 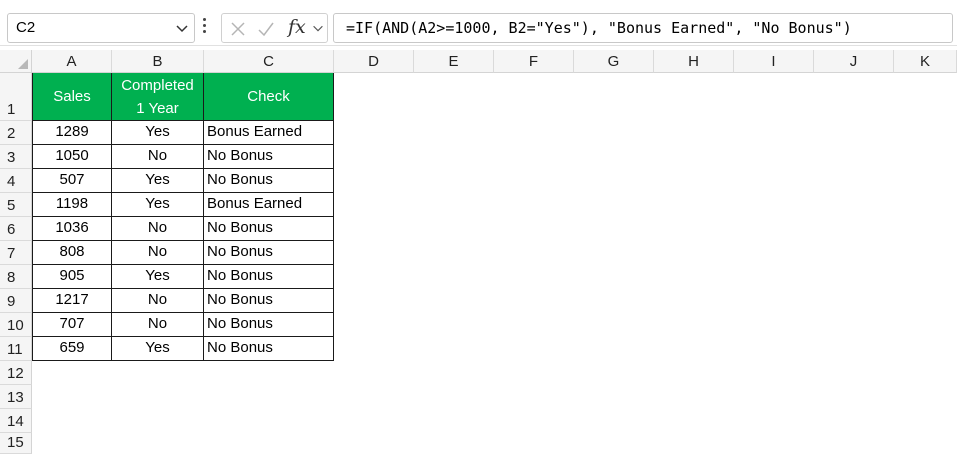 What do you see at coordinates (158, 97) in the screenshot?
I see `header-cell-completed: Completed 1 Year` at bounding box center [158, 97].